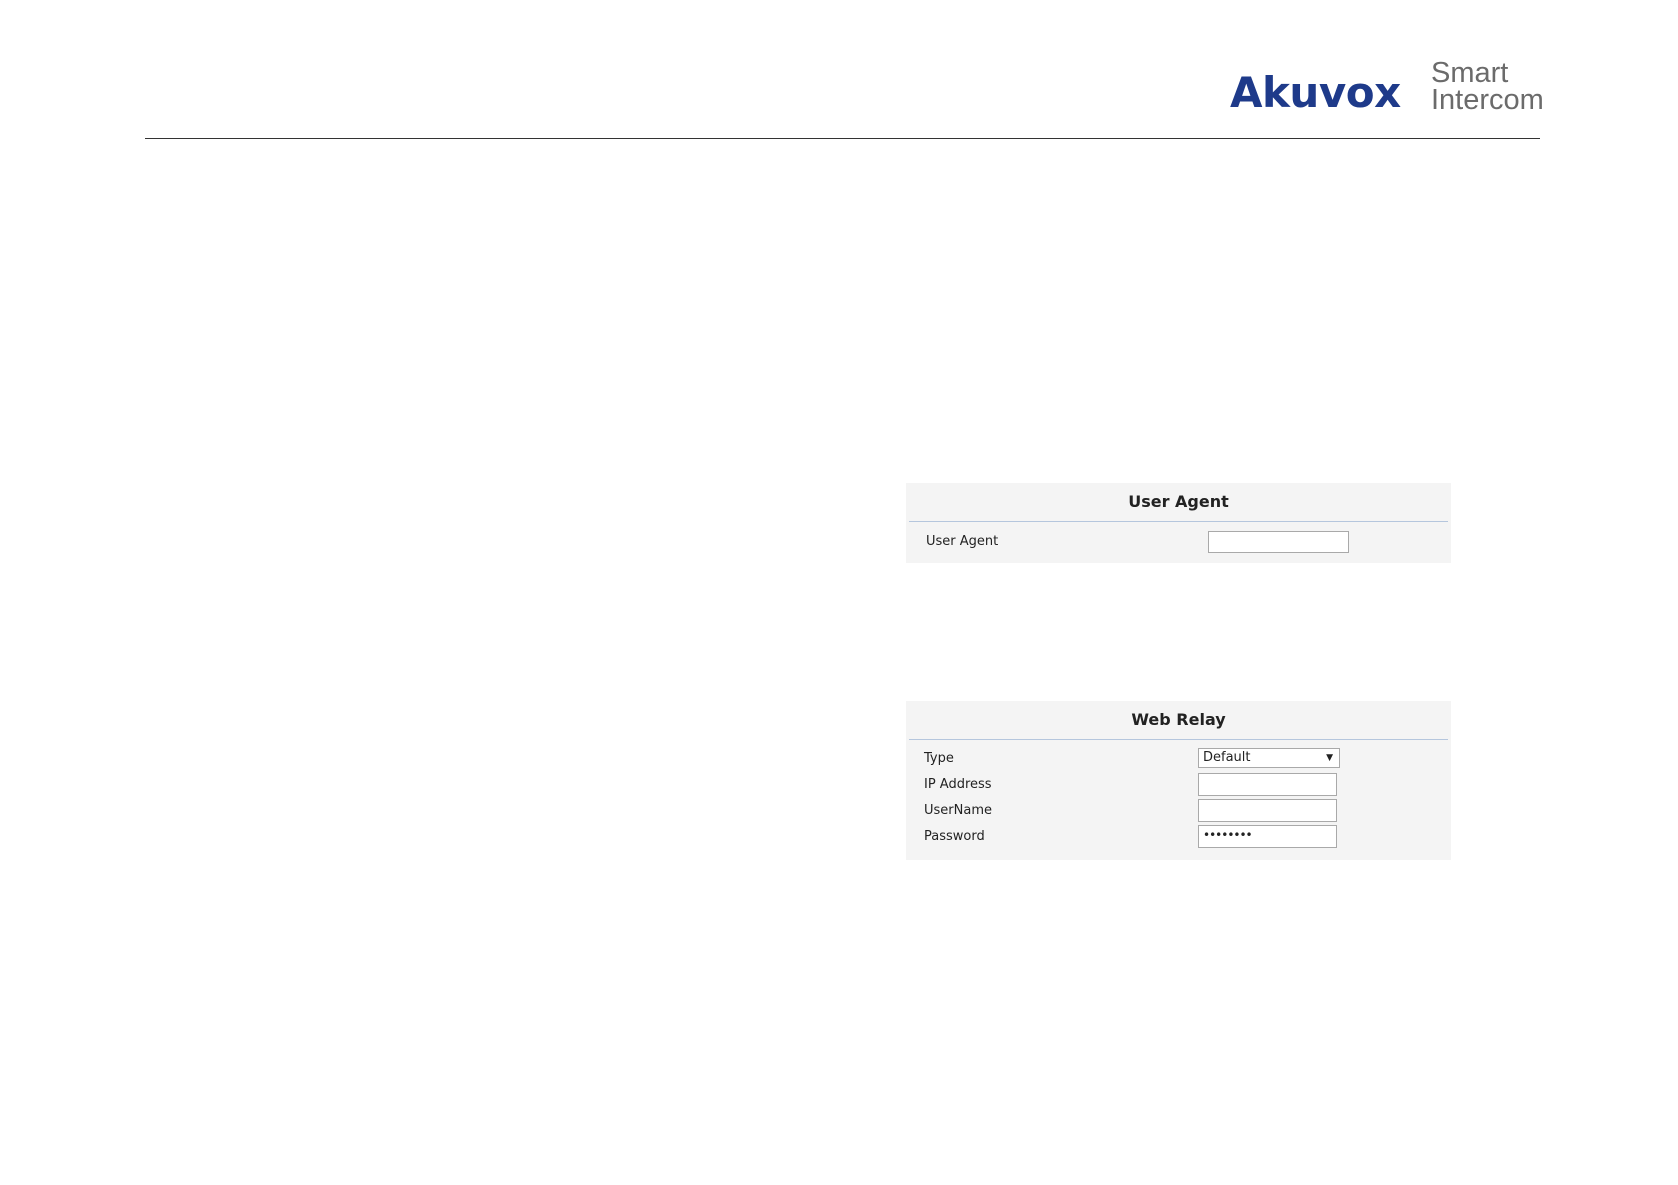 This screenshot has width=1678, height=1185. What do you see at coordinates (842, 138) in the screenshot?
I see `header-divider` at bounding box center [842, 138].